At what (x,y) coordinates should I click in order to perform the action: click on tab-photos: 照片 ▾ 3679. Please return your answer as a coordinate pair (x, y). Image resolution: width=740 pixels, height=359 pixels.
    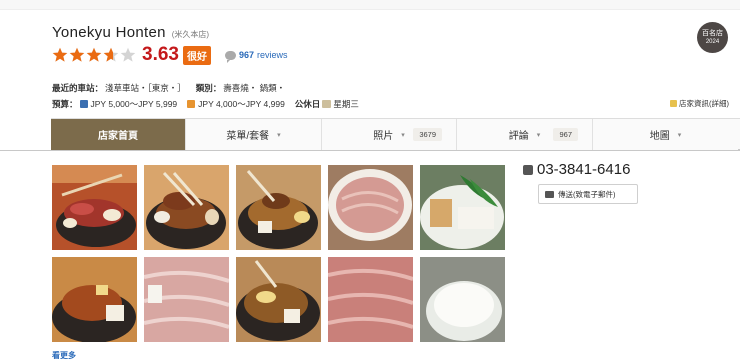
    Looking at the image, I should click on (389, 134).